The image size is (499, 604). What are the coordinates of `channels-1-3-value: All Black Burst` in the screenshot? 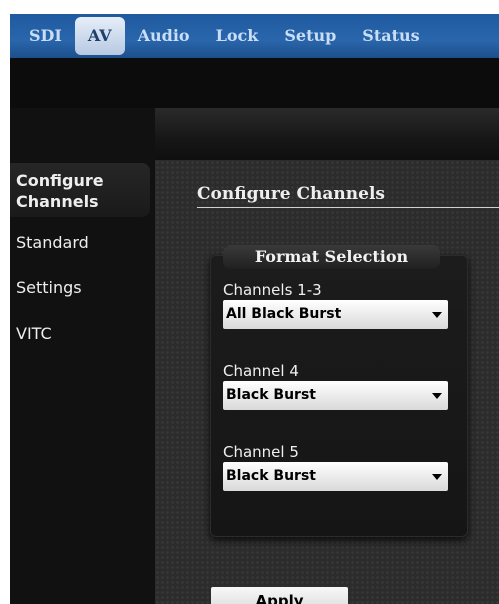 It's located at (284, 314).